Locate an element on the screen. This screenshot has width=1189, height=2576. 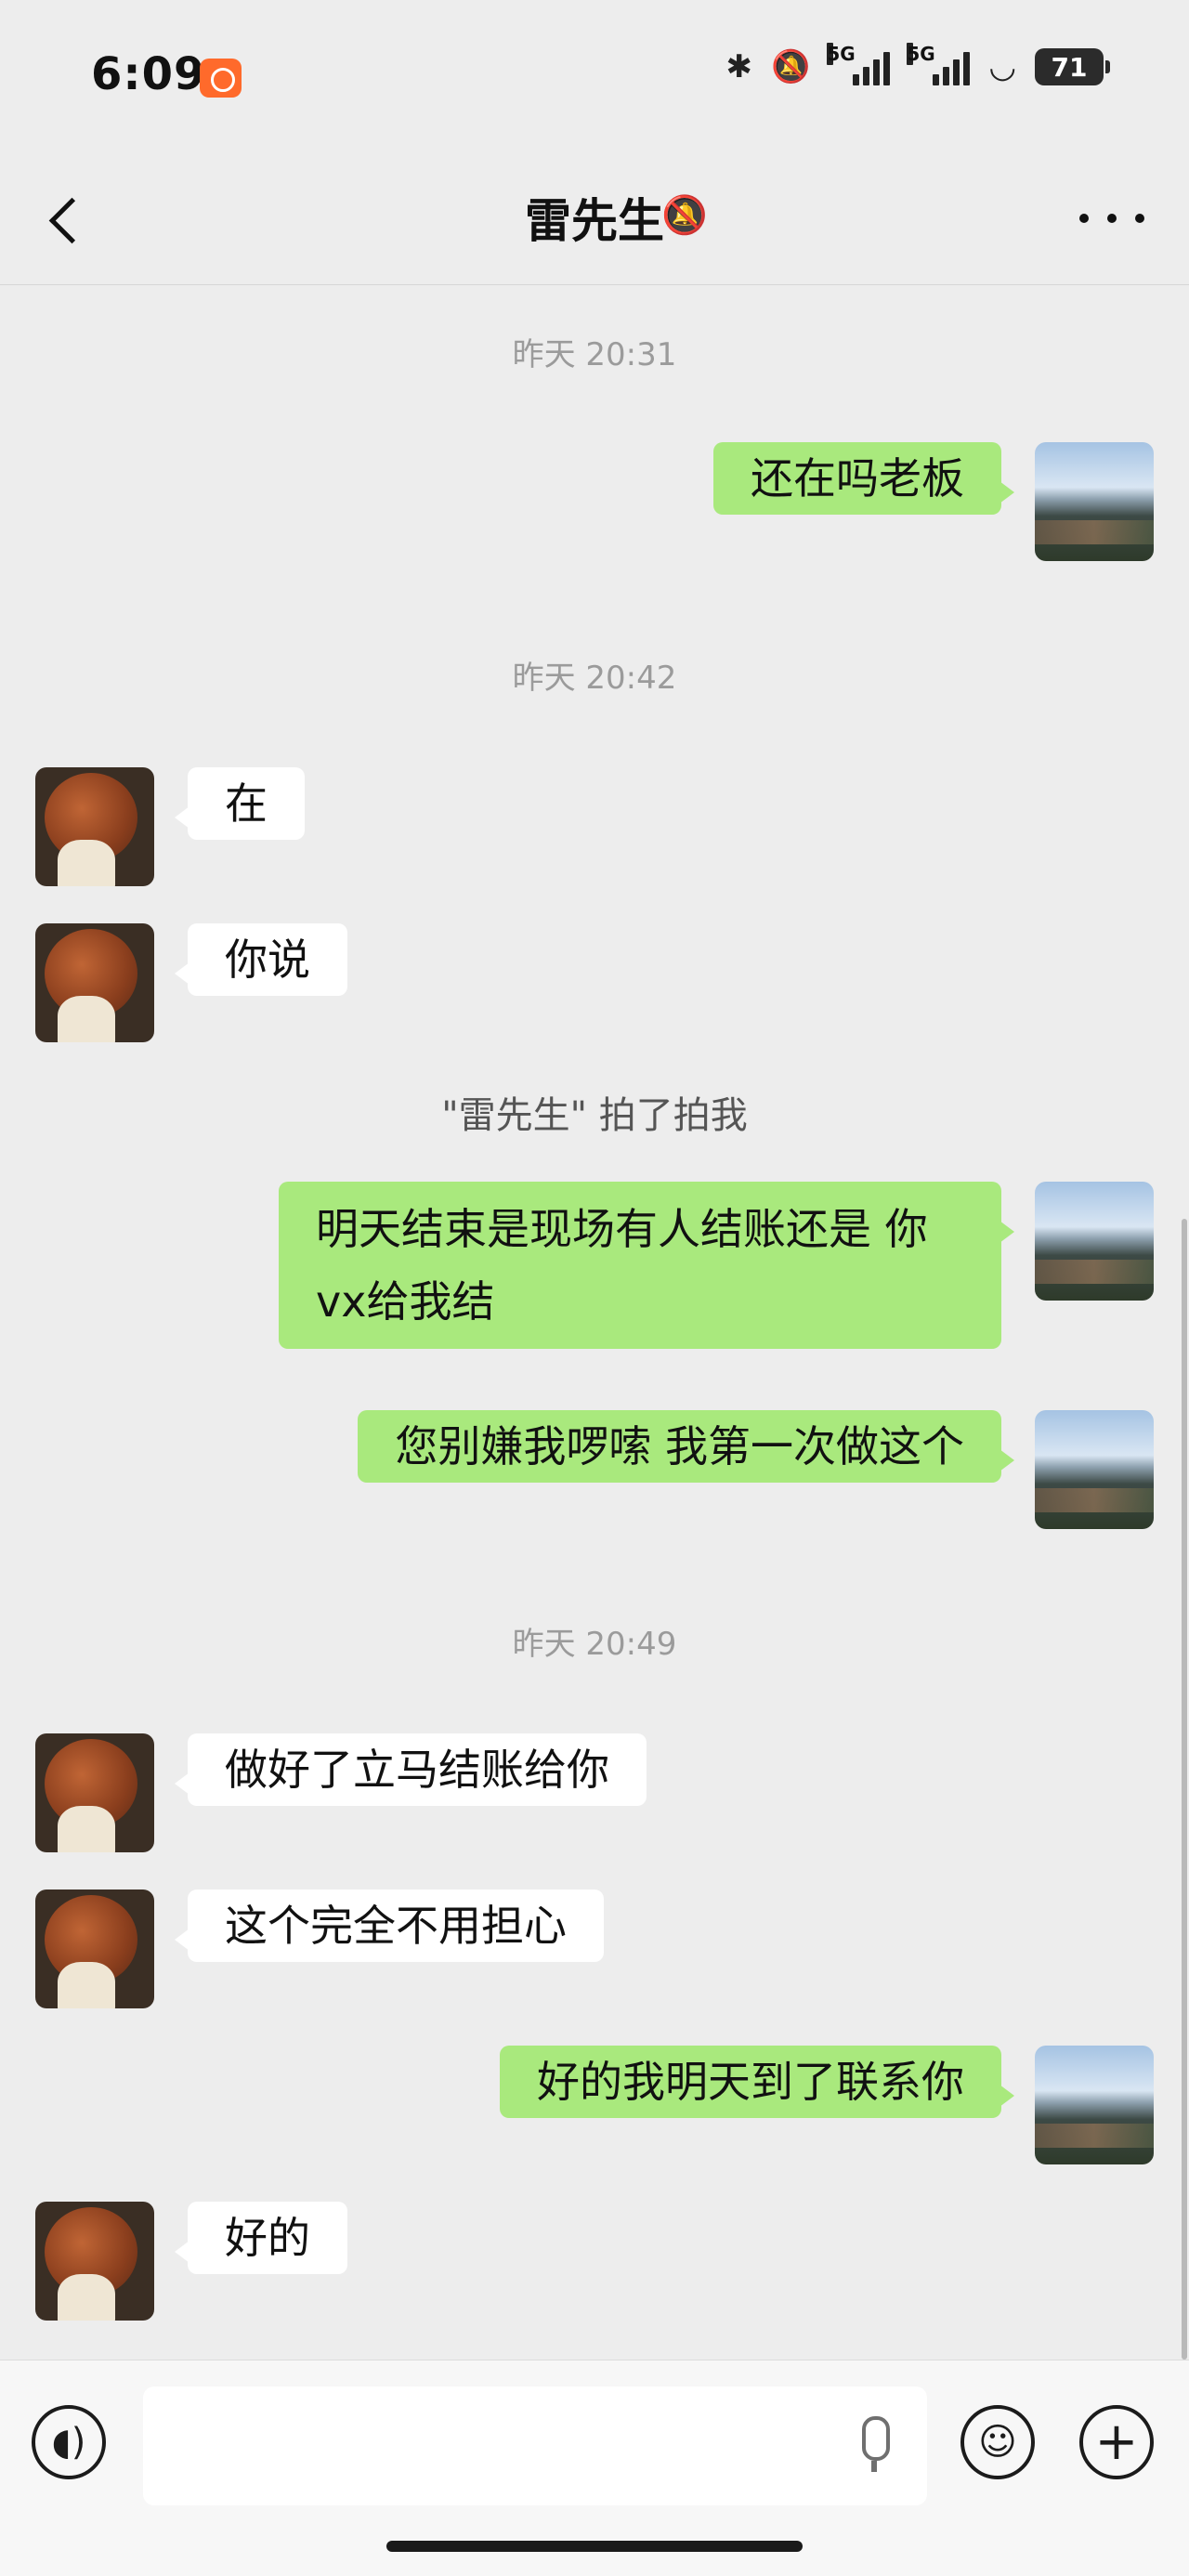
message-bubble-out: 明天结束是现场有人结账还是 你vx给我结 is located at coordinates (647, 1265).